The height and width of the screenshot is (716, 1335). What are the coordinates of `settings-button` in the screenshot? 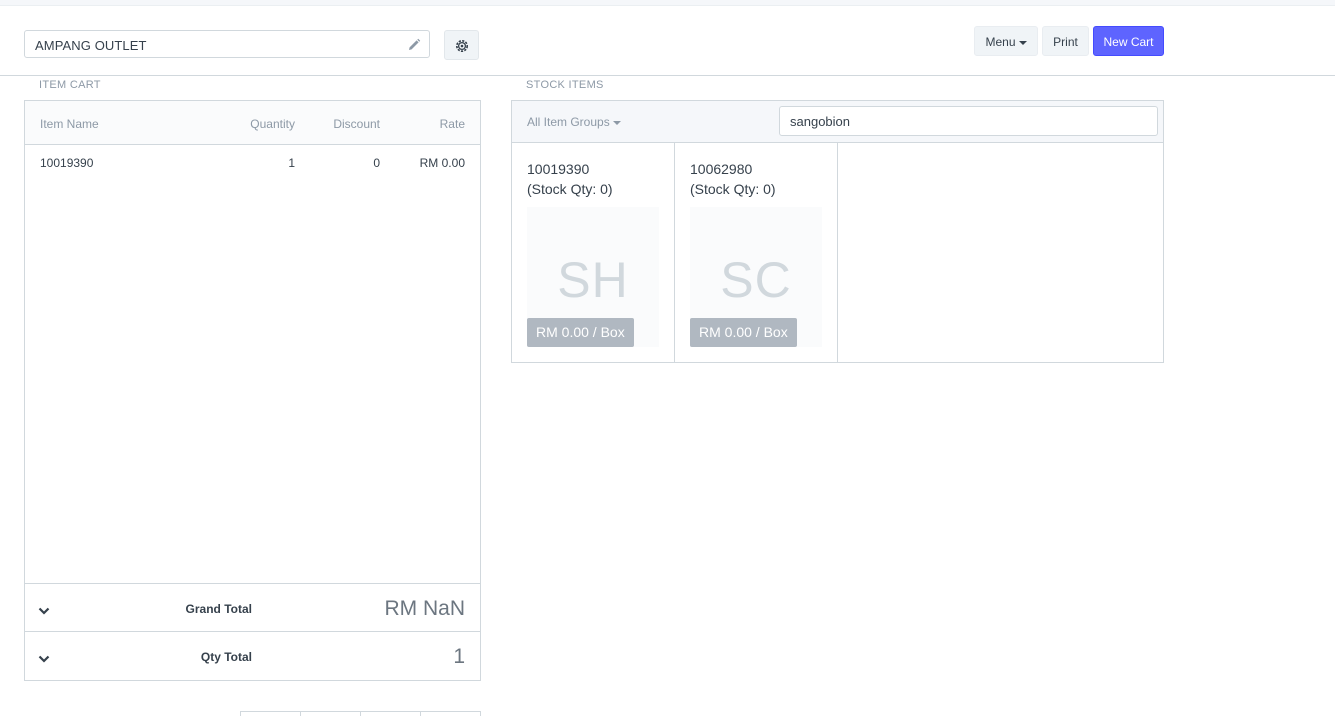 It's located at (461, 45).